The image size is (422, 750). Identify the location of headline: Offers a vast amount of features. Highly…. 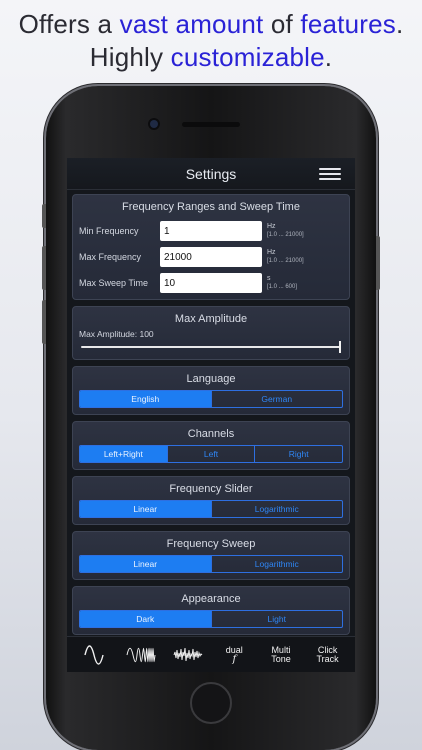
(211, 41).